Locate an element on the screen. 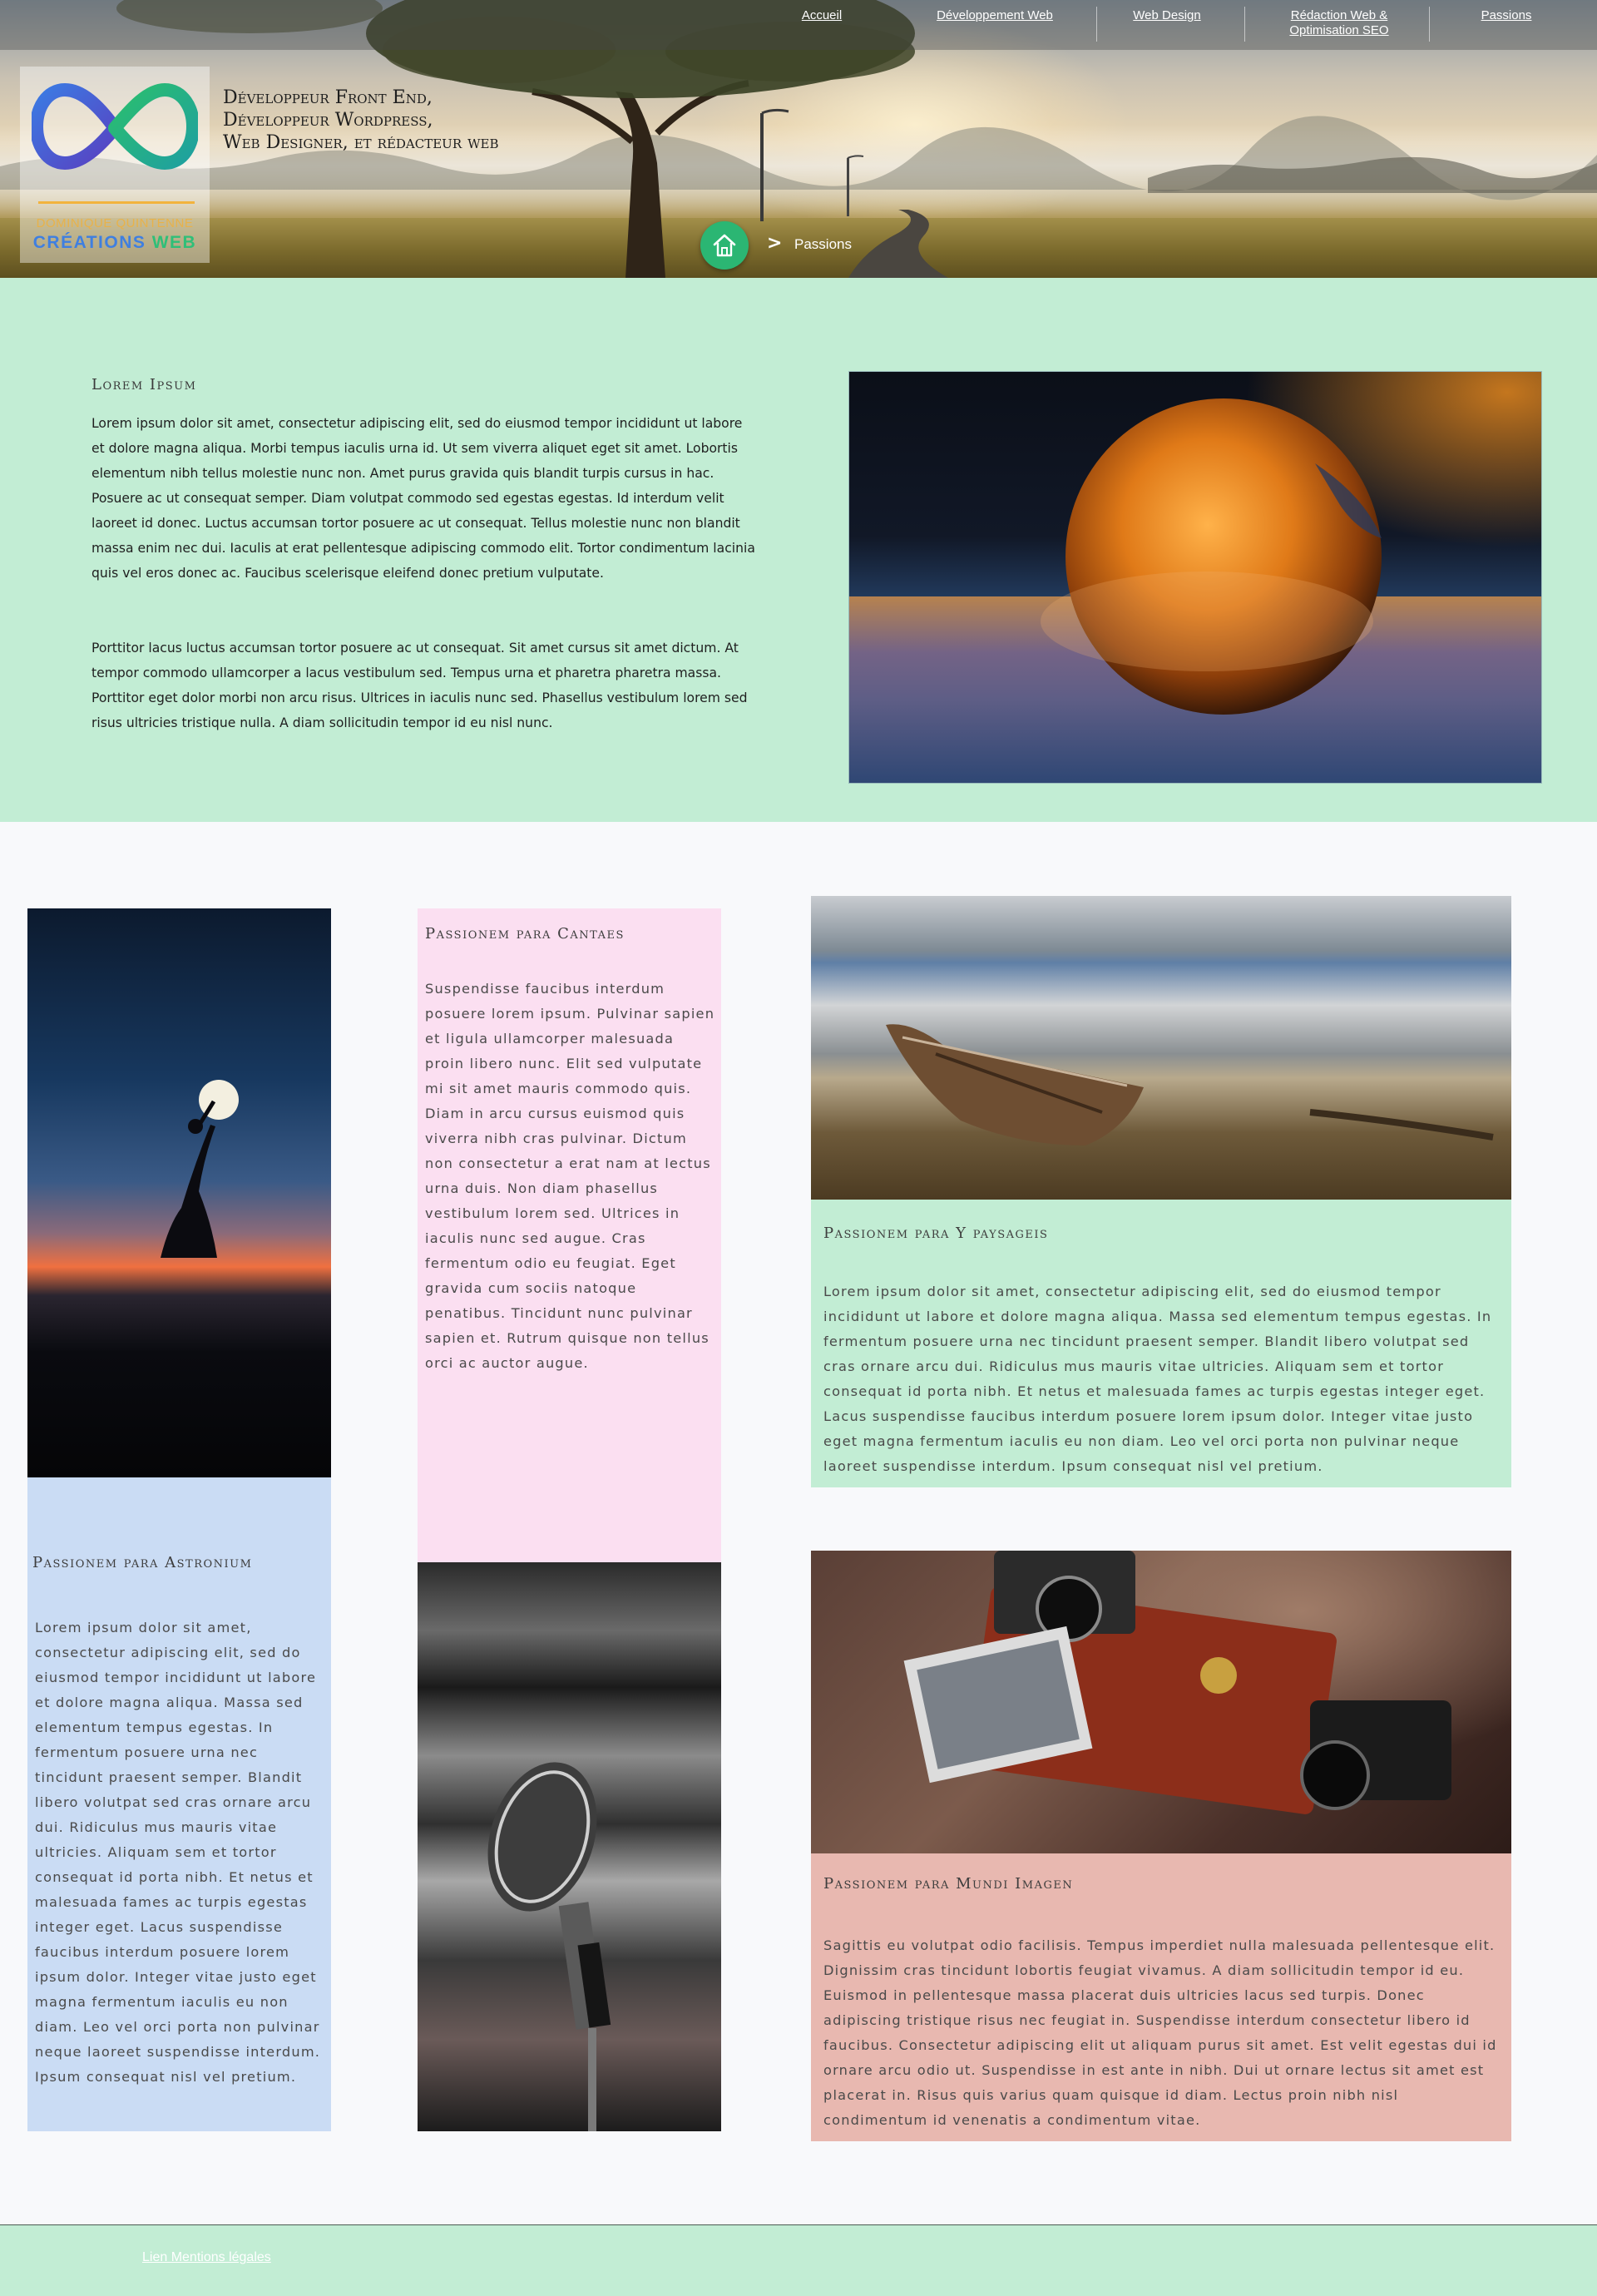 This screenshot has width=1597, height=2296. nav-passions: Passions is located at coordinates (1506, 15).